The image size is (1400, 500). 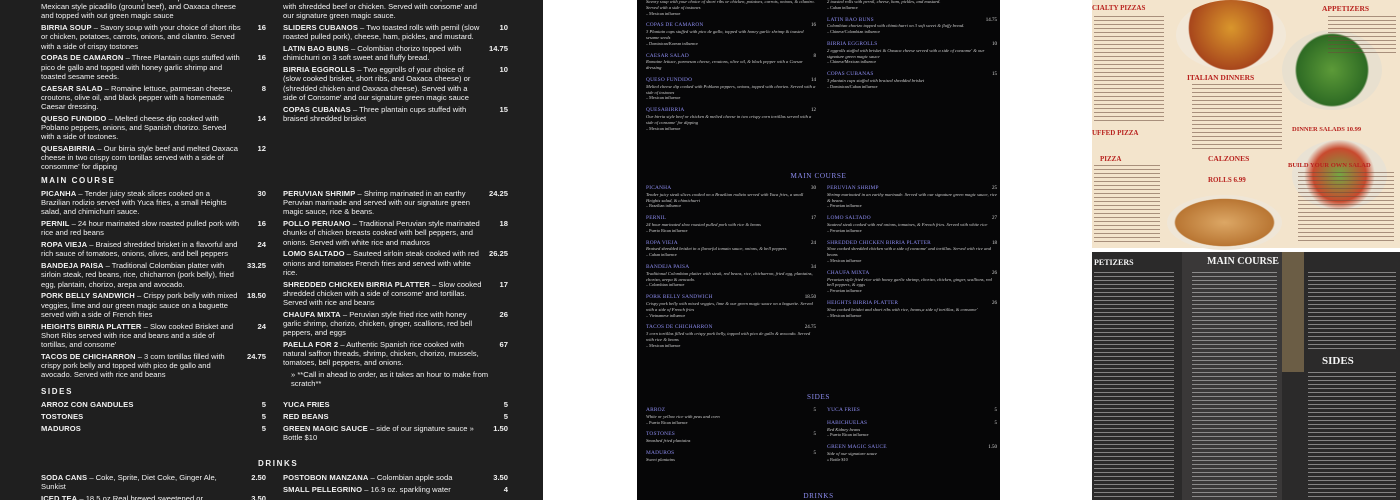 I want to click on menu-item-name: PERUVIAN SHRIMP, so click(x=319, y=193).